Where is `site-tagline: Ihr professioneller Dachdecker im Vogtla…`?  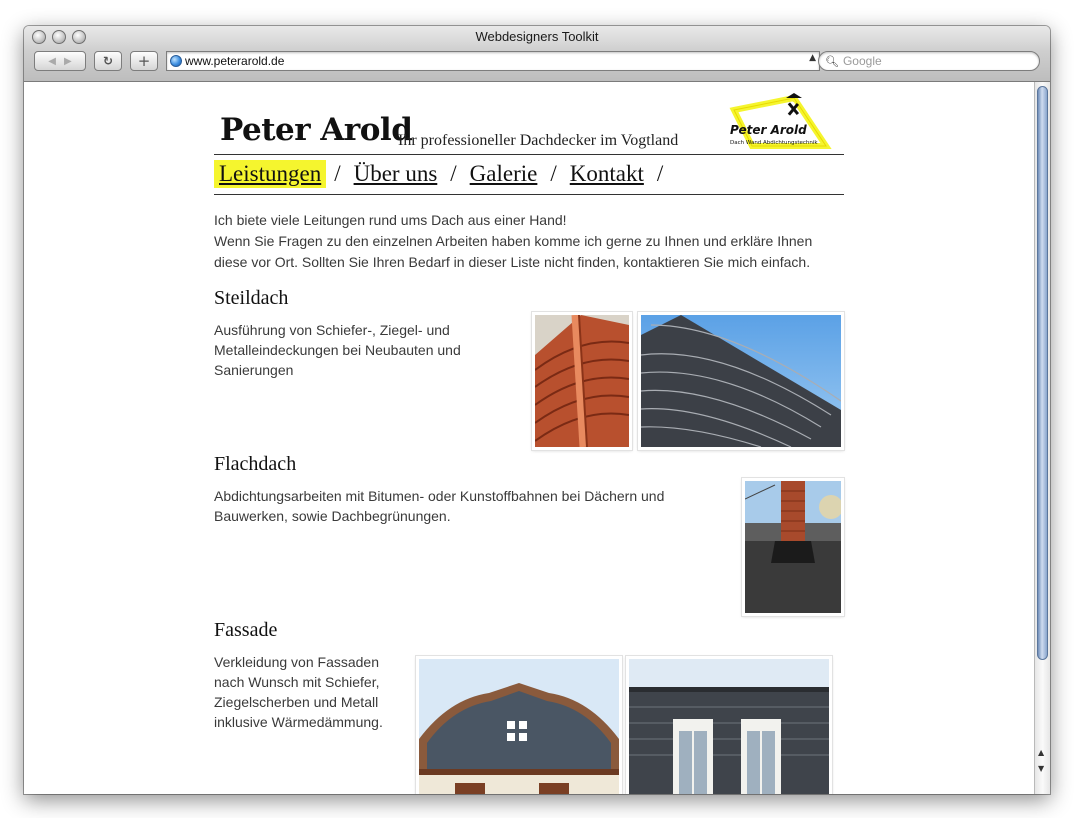 site-tagline: Ihr professioneller Dachdecker im Vogtla… is located at coordinates (538, 140).